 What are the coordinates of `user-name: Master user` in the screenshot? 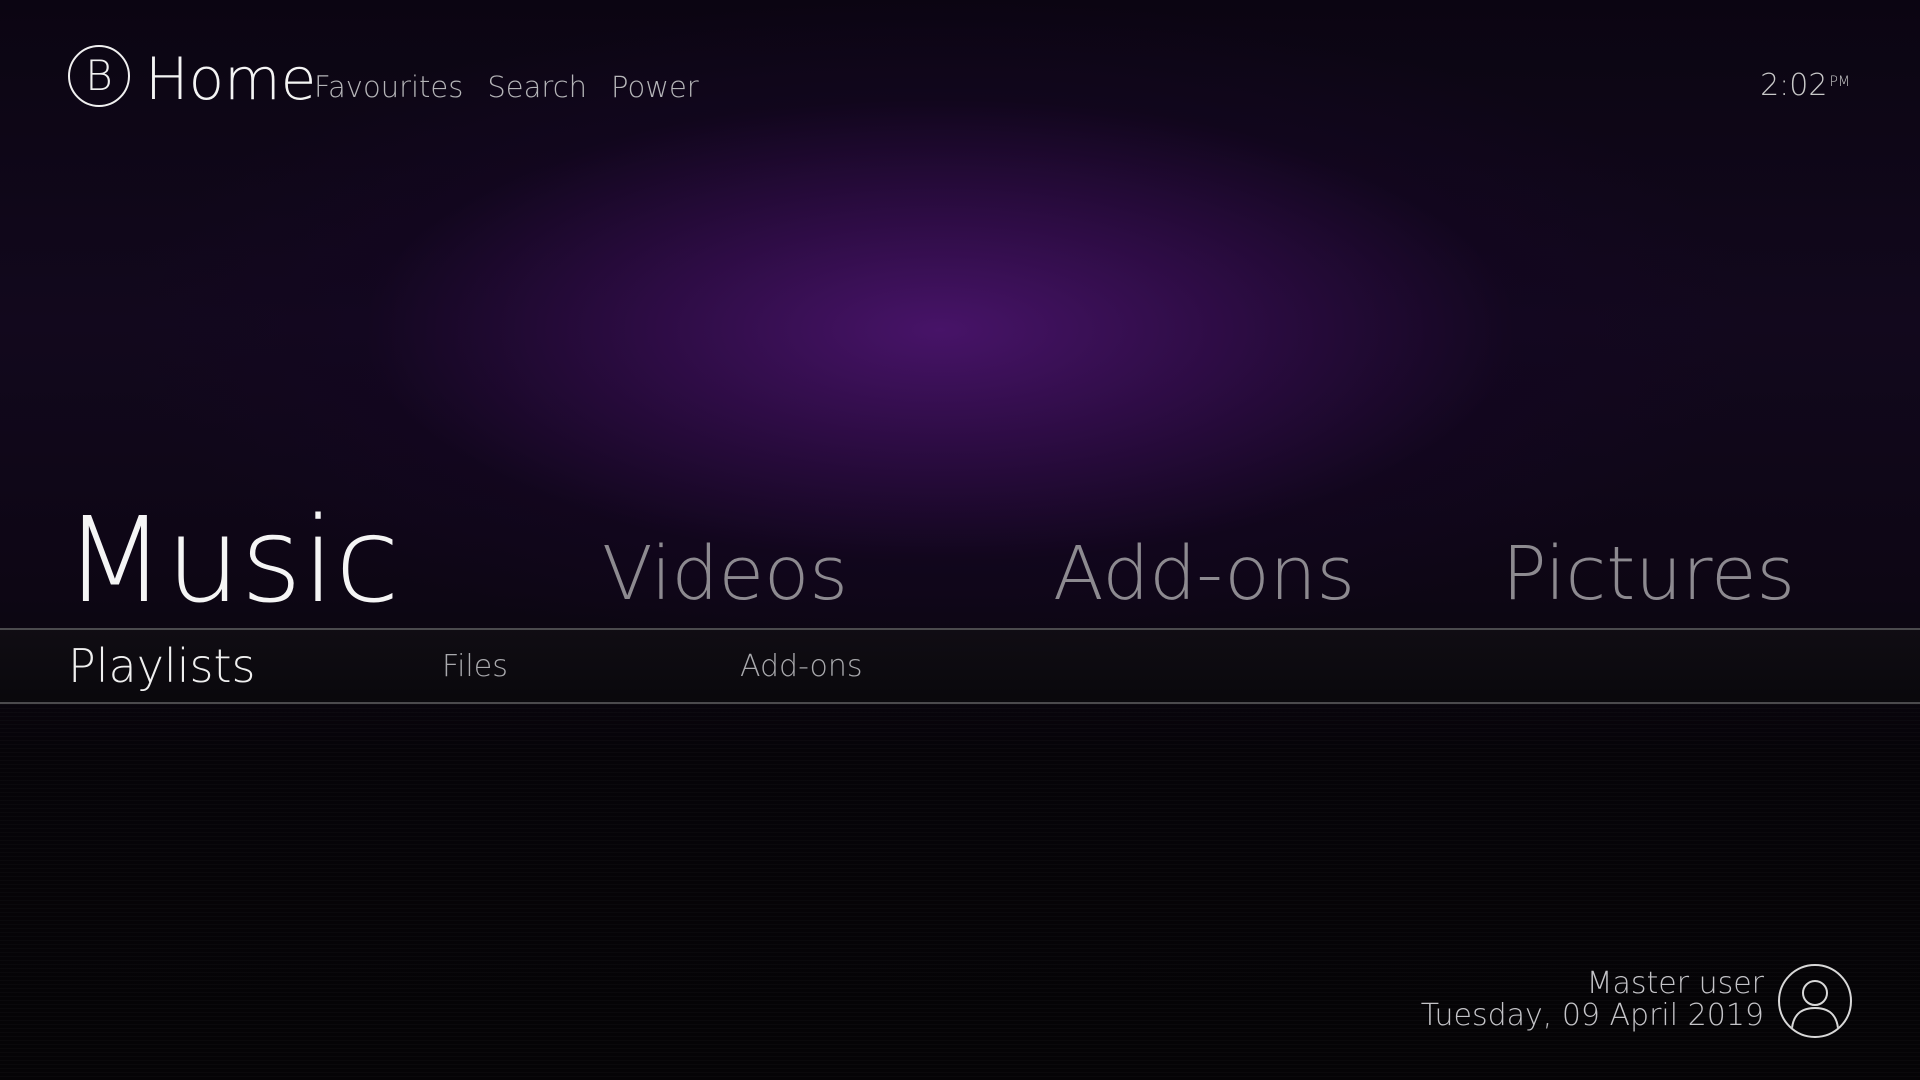 It's located at (1675, 983).